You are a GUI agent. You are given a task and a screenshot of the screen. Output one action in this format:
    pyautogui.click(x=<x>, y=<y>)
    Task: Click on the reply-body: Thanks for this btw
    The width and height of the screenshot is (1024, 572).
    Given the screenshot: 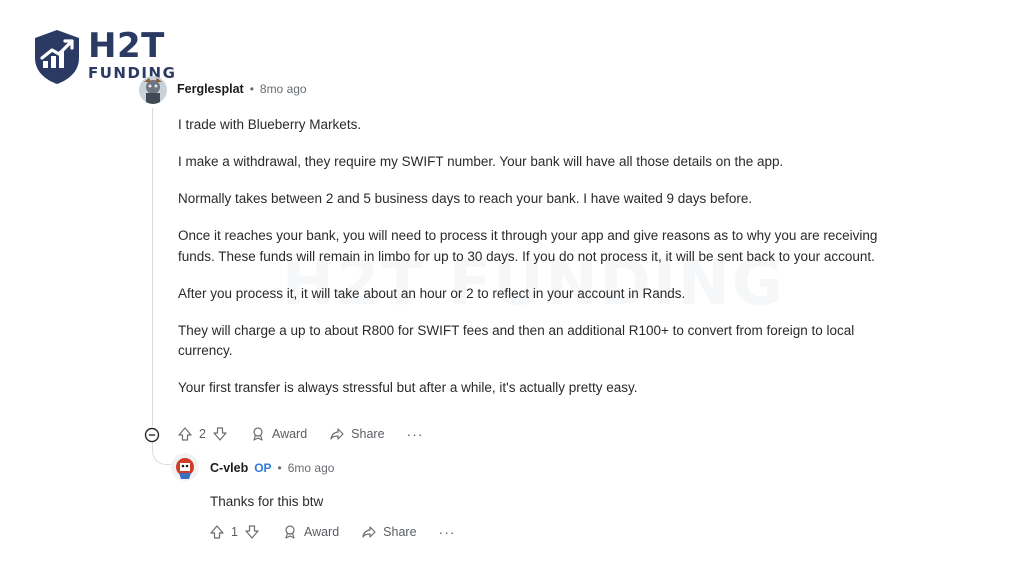 What is the action you would take?
    pyautogui.click(x=267, y=501)
    